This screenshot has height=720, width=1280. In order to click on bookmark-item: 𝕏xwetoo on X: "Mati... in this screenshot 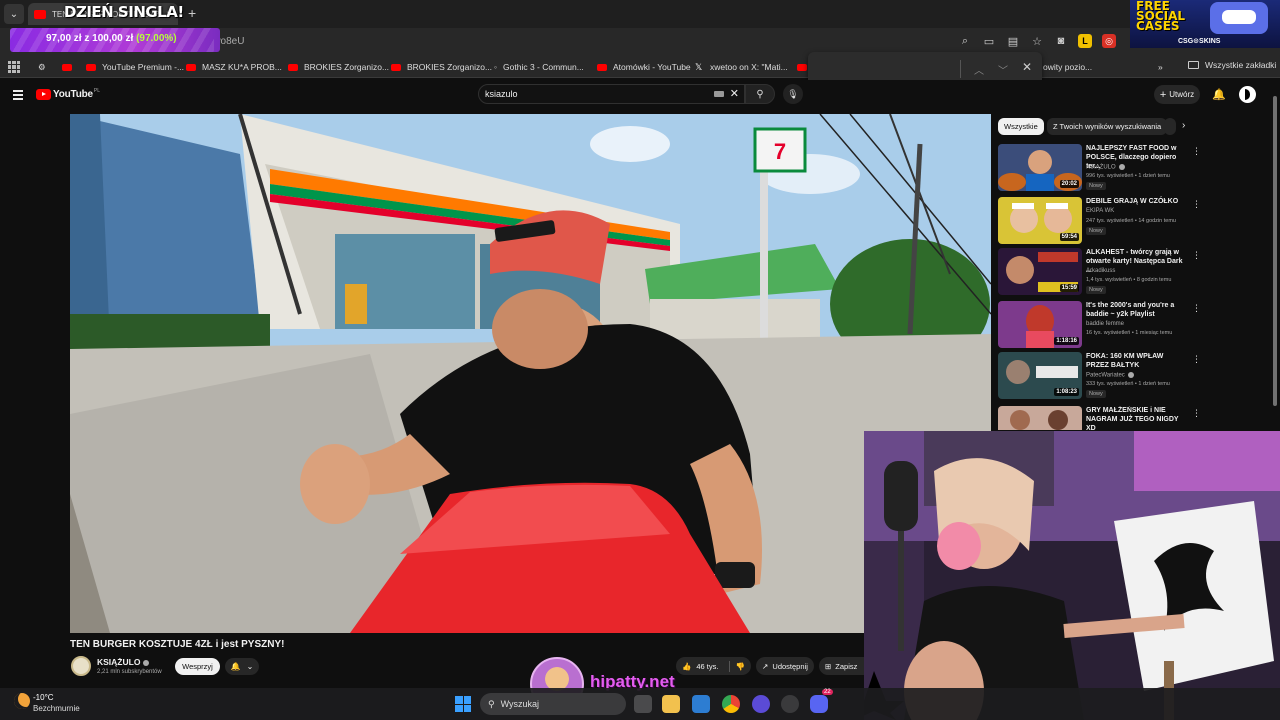, I will do `click(741, 67)`.